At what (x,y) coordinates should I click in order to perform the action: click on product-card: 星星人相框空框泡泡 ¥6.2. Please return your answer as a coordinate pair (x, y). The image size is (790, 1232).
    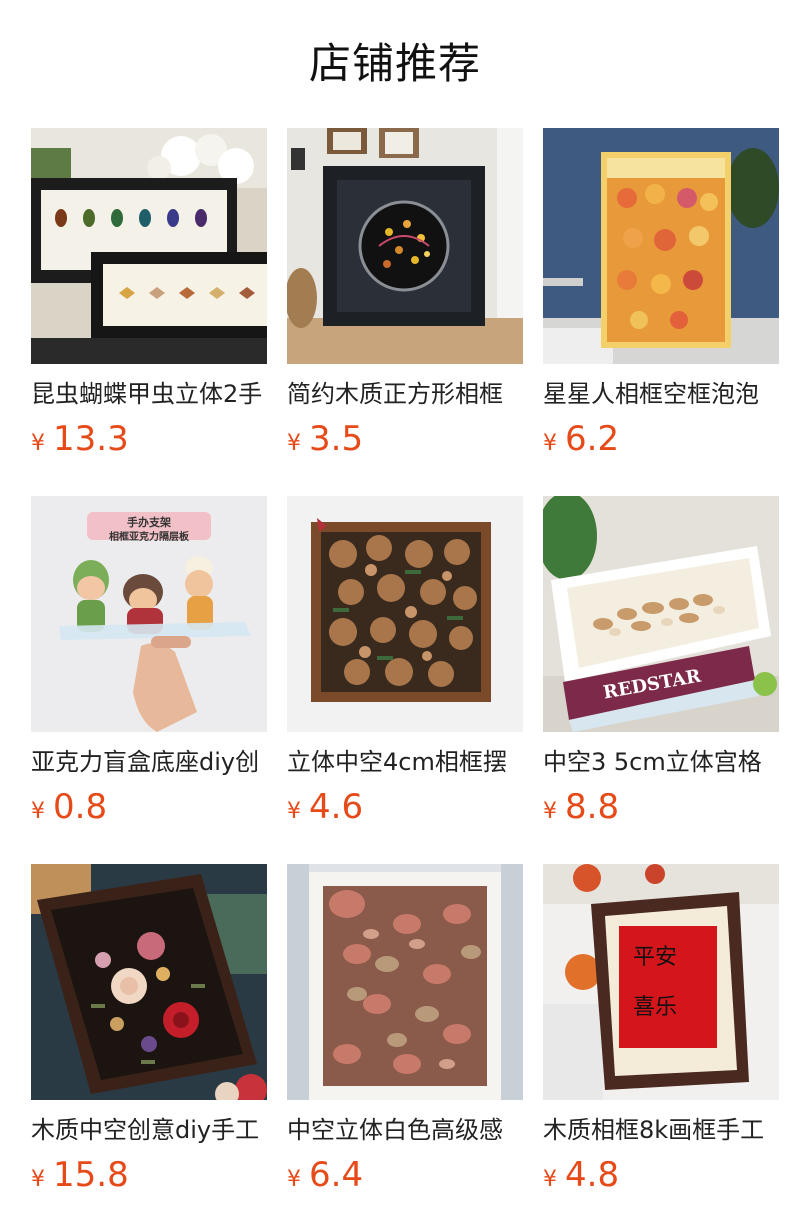
    Looking at the image, I should click on (661, 312).